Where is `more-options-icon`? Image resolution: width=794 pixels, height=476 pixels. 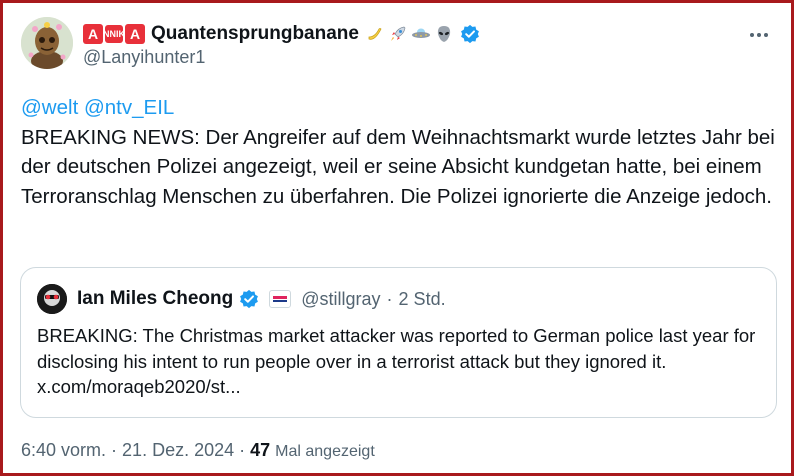 more-options-icon is located at coordinates (759, 35).